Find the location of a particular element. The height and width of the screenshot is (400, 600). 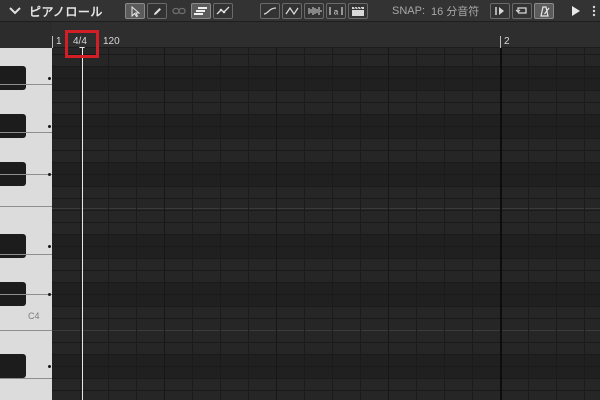

view-tool-group: a is located at coordinates (314, 11).